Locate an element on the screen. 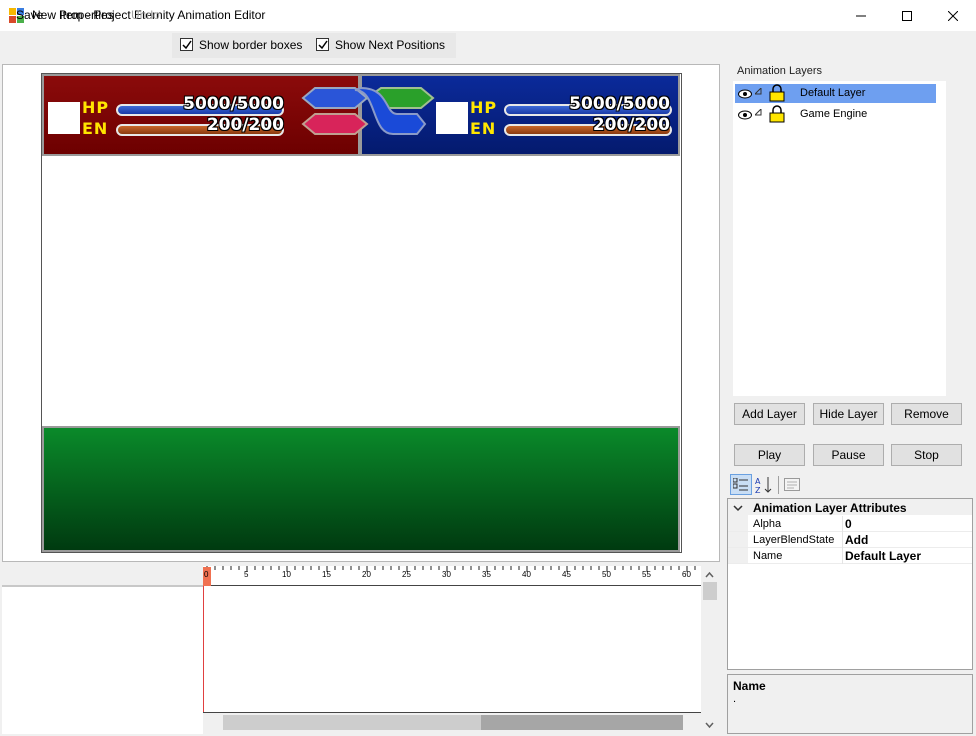 The width and height of the screenshot is (976, 736). ruler-label: 55 is located at coordinates (646, 574).